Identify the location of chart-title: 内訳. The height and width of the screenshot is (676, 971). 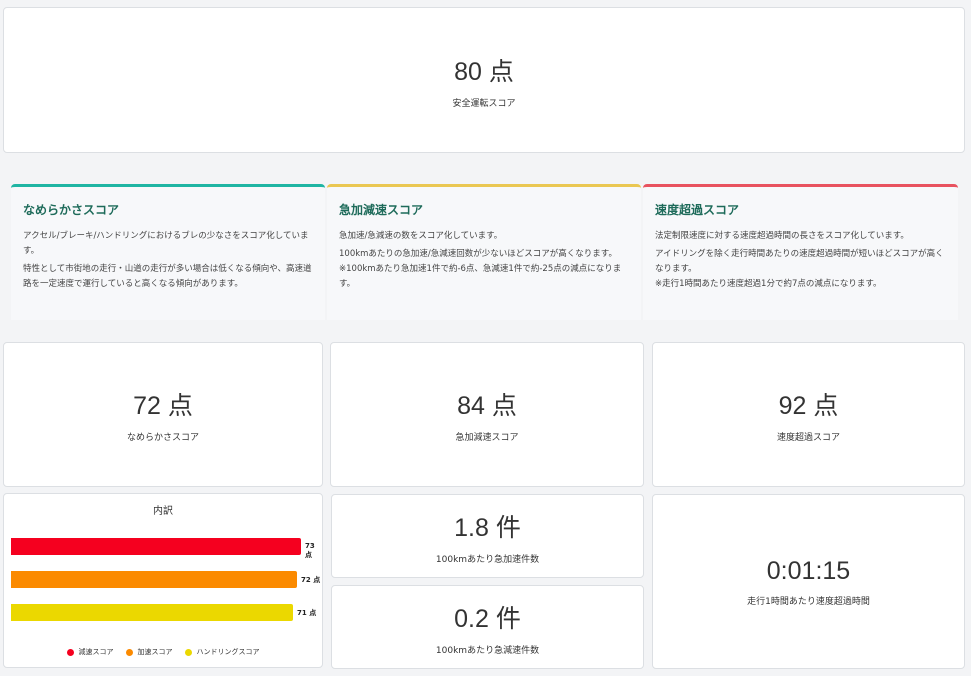
(163, 511).